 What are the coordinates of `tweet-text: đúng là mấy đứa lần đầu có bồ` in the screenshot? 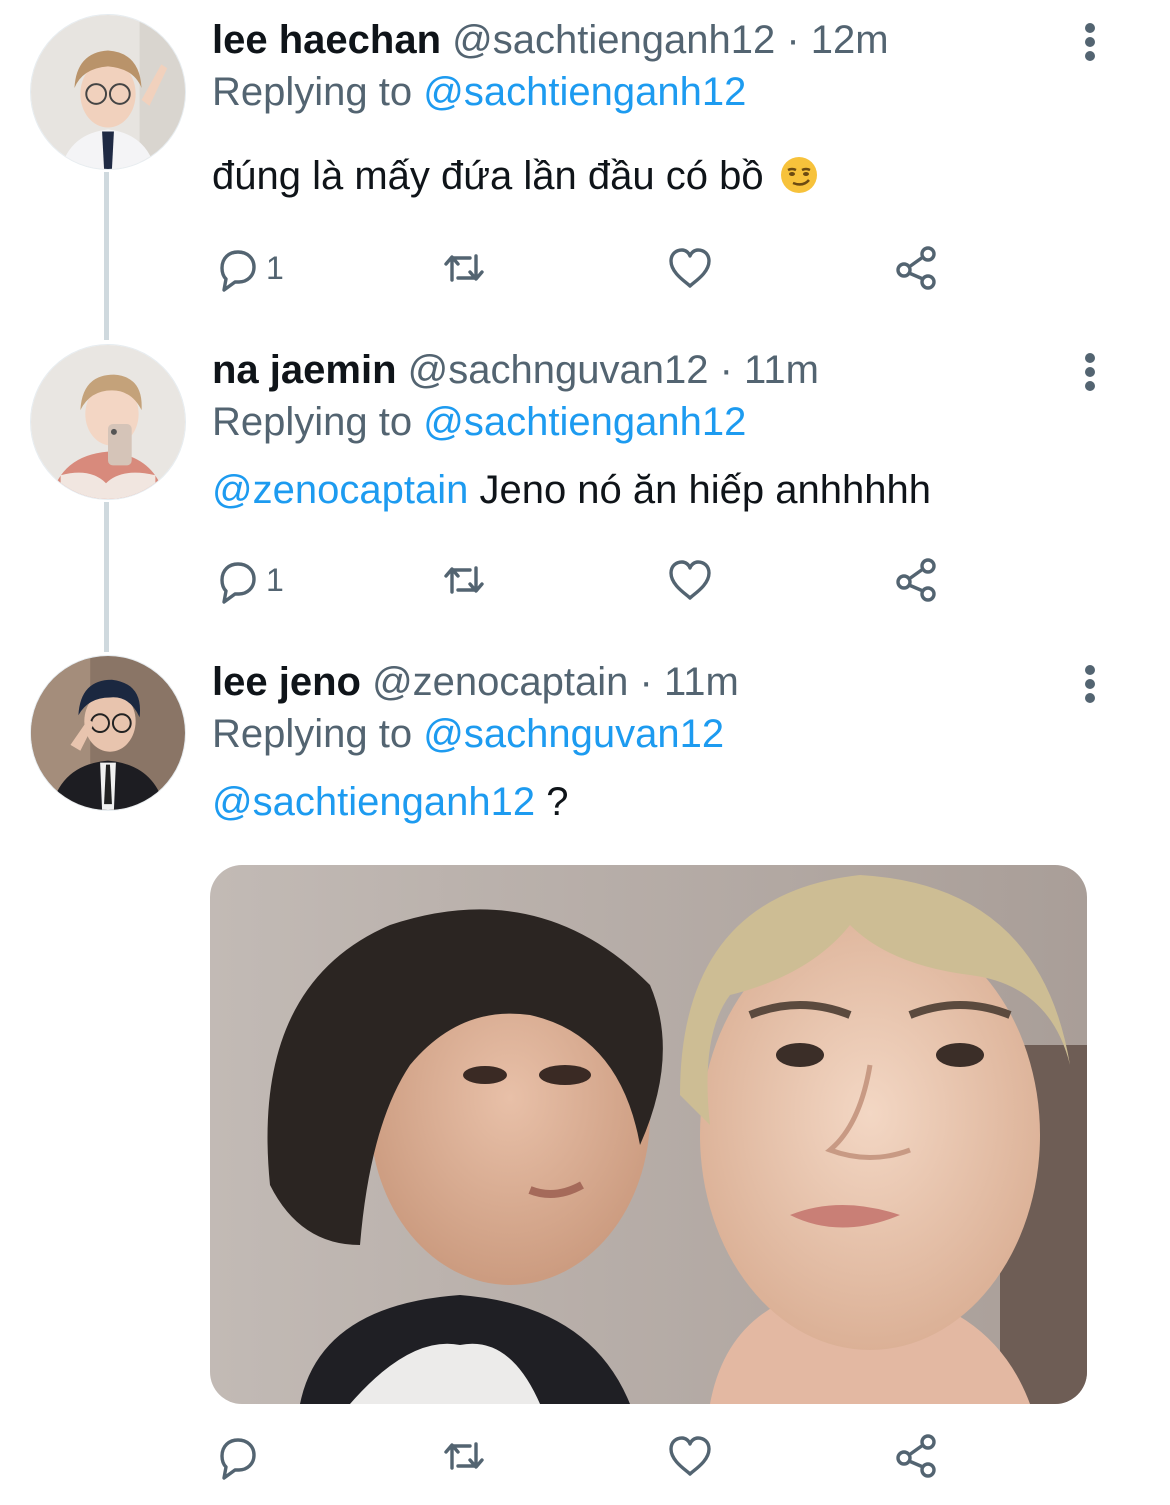 It's located at (515, 176).